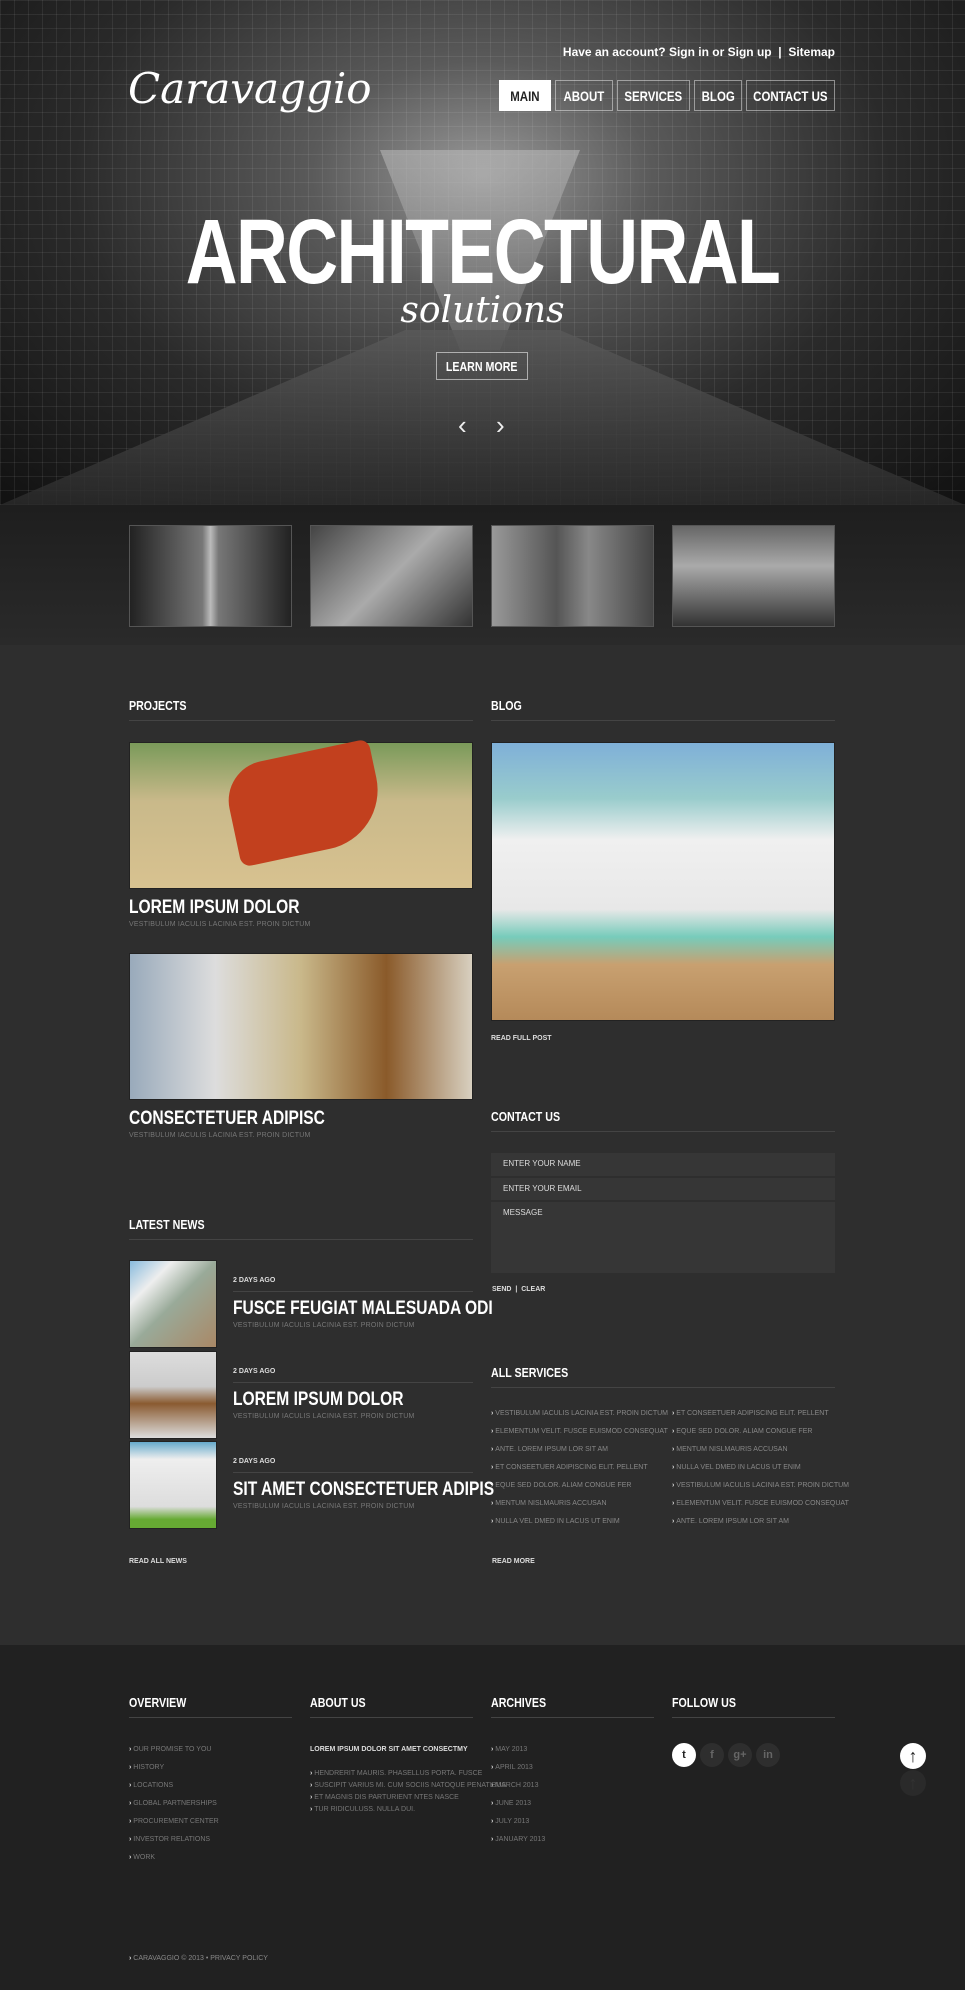 Image resolution: width=965 pixels, height=1990 pixels. Describe the element at coordinates (684, 1755) in the screenshot. I see `twitter-icon: t` at that location.